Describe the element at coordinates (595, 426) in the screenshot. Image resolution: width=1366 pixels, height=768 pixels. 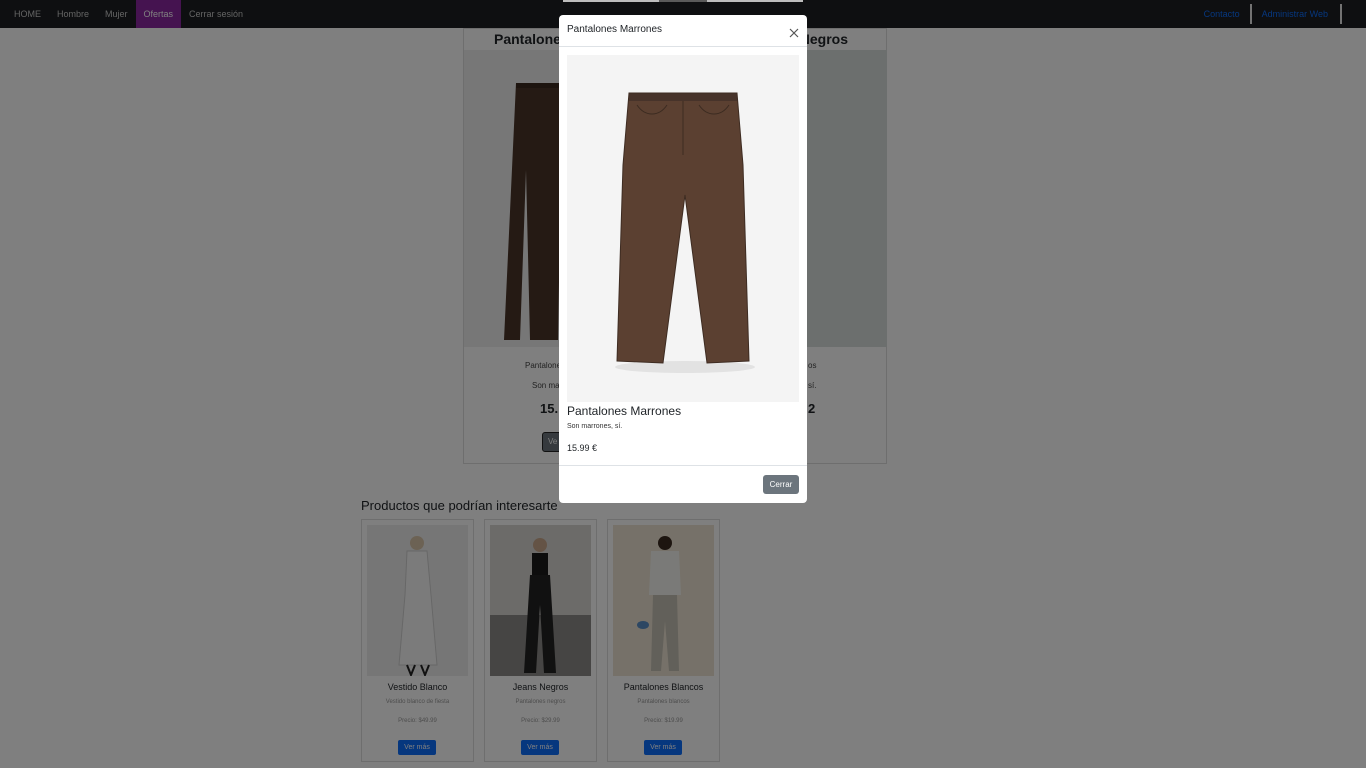
I see `modal-product-desc: Son marrones, sí.` at that location.